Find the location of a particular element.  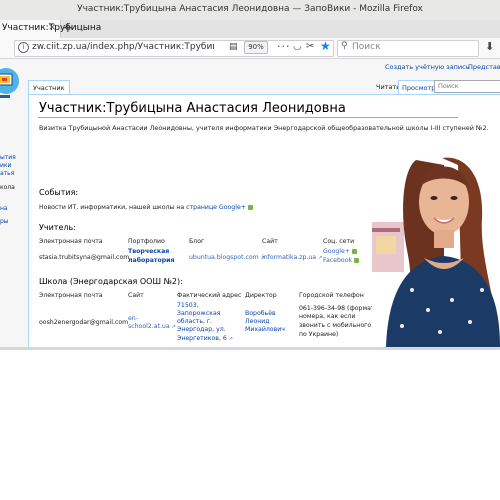

phone-line: по Украине) is located at coordinates (319, 334).